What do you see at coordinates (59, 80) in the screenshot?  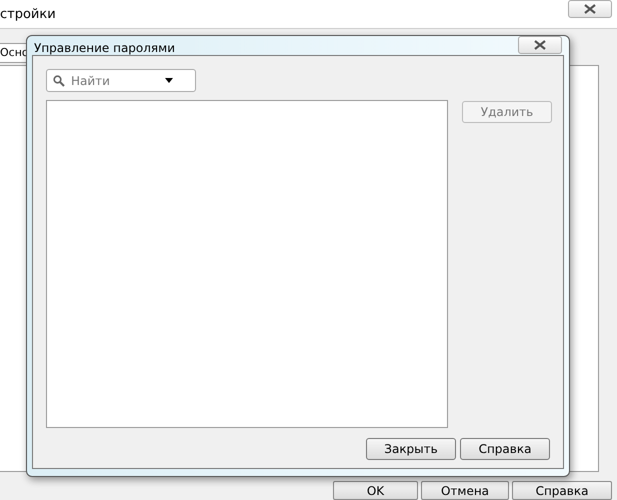 I see `search-icon` at bounding box center [59, 80].